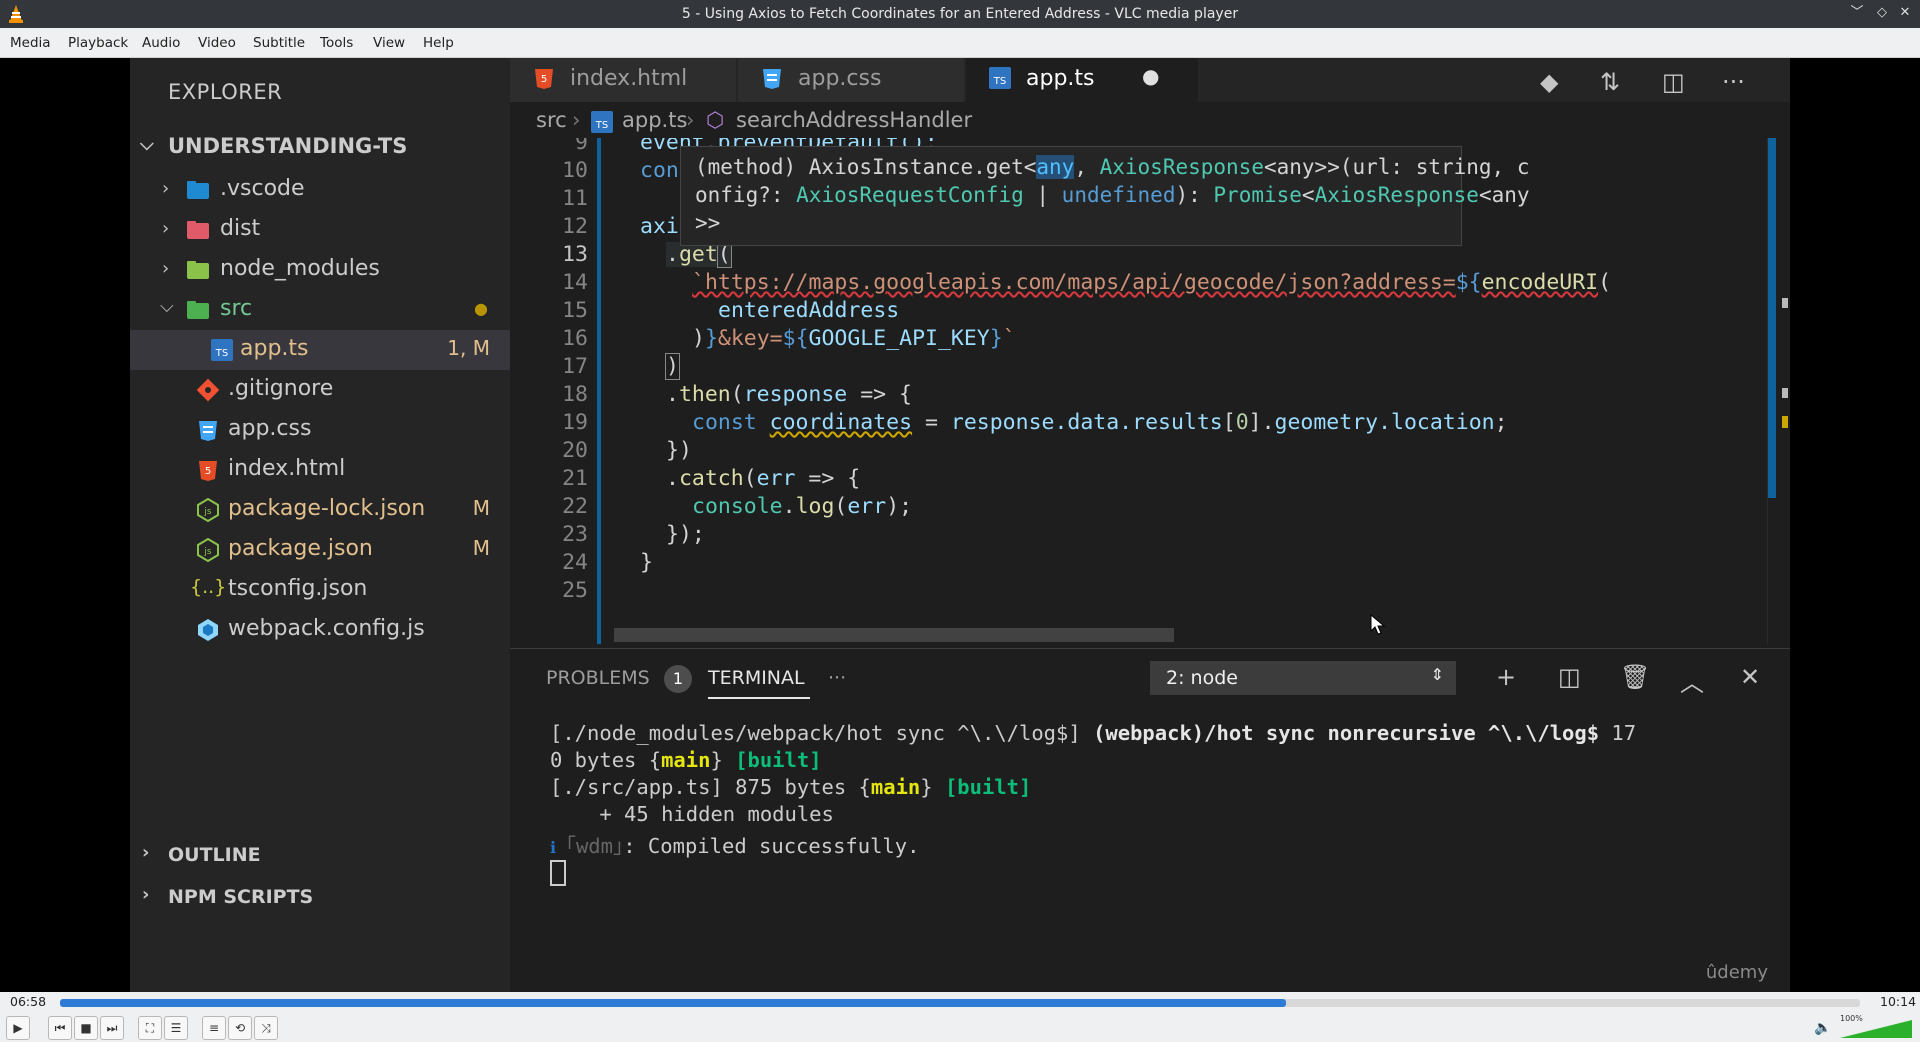 The width and height of the screenshot is (1920, 1042). What do you see at coordinates (575, 534) in the screenshot?
I see `line-number: 23` at bounding box center [575, 534].